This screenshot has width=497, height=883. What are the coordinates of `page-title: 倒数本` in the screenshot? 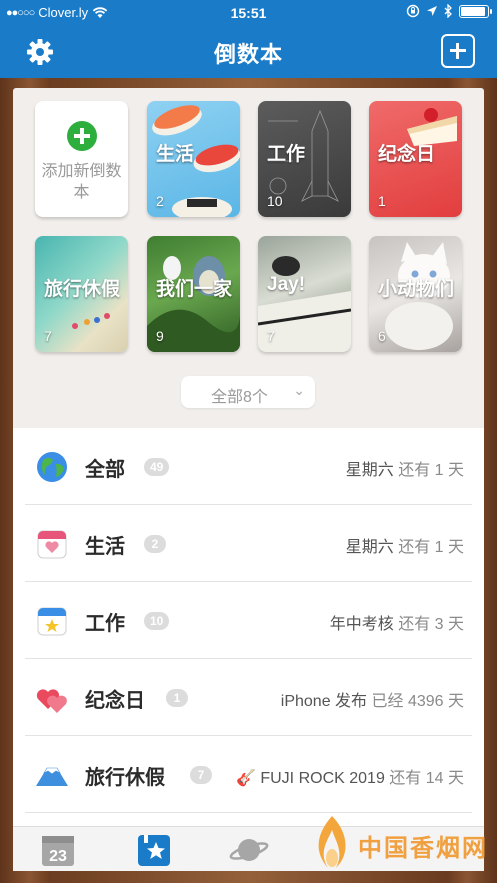 It's located at (248, 54).